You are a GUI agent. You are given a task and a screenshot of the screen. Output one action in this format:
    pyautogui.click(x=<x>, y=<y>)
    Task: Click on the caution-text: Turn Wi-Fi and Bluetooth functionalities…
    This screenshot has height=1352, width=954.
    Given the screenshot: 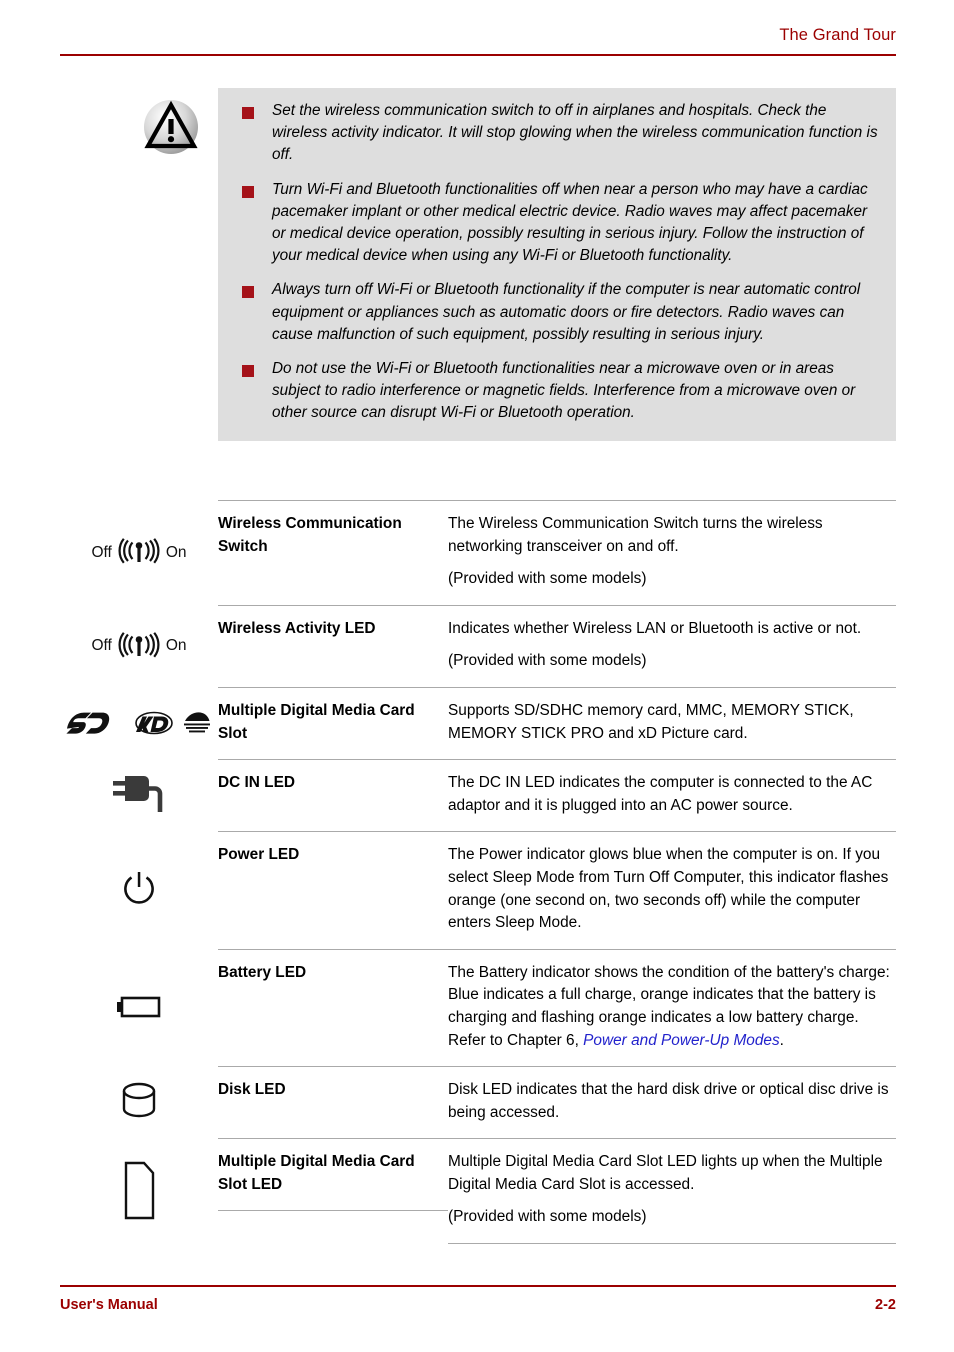 What is the action you would take?
    pyautogui.click(x=570, y=222)
    